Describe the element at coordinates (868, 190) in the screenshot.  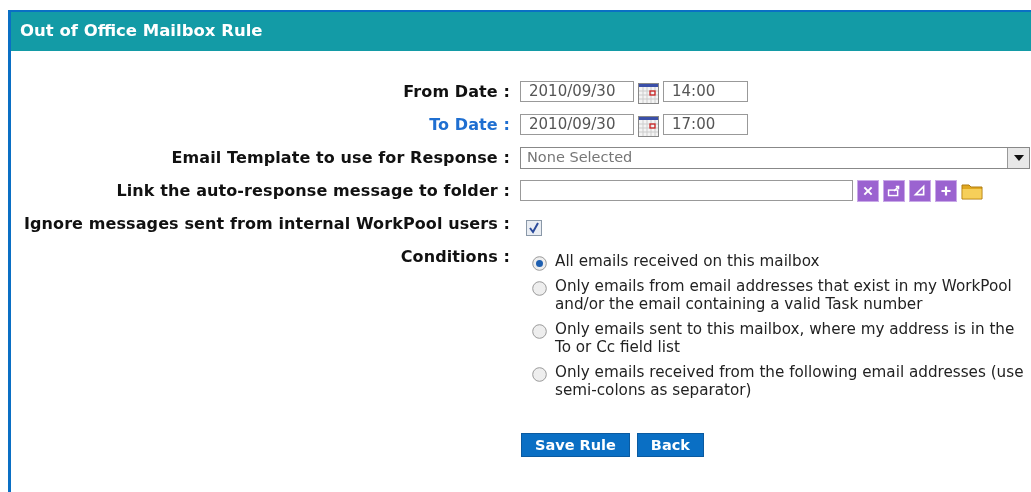
I see `clear-icon` at that location.